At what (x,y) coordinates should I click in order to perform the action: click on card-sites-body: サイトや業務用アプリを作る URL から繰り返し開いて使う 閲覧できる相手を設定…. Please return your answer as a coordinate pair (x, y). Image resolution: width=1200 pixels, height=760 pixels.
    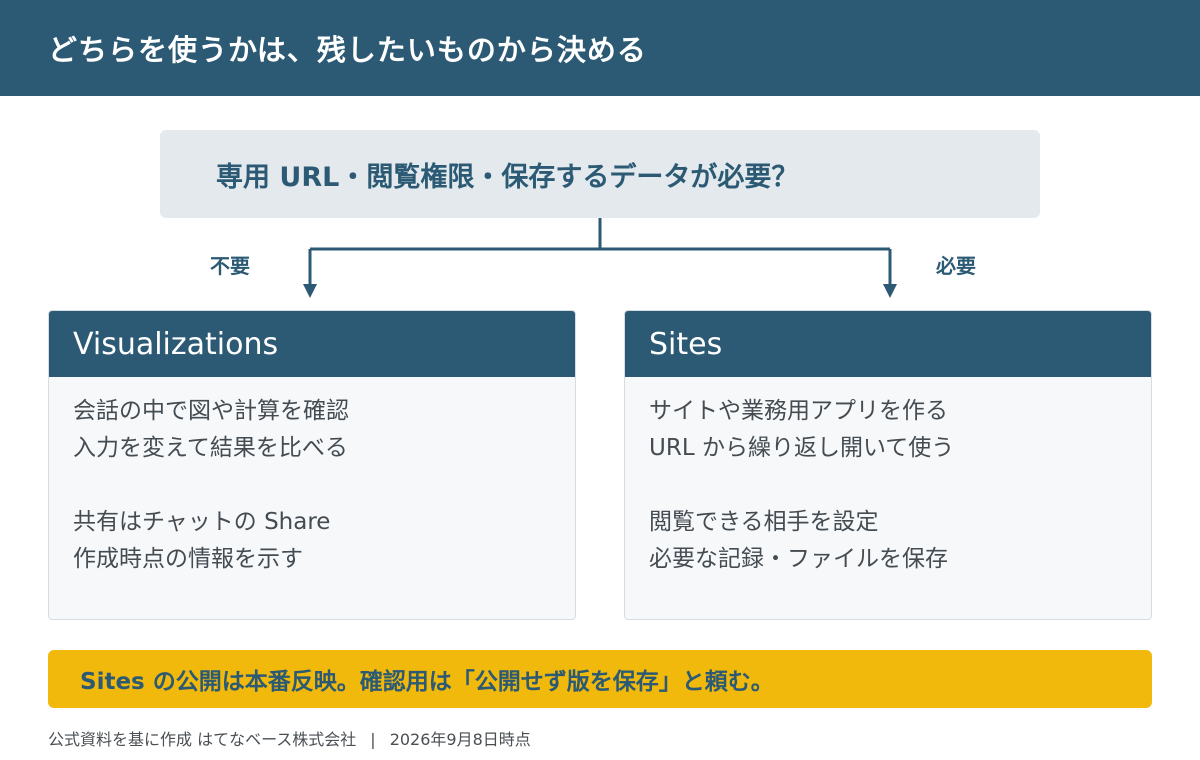
    Looking at the image, I should click on (888, 477).